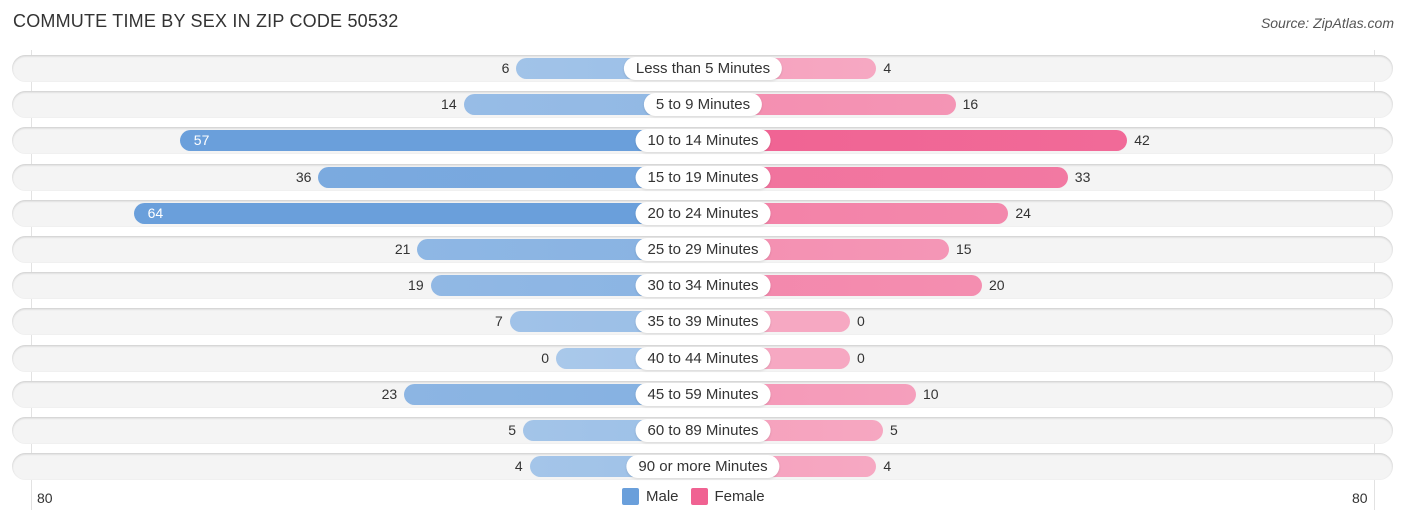 The image size is (1406, 523). I want to click on legend-swatch-female, so click(699, 496).